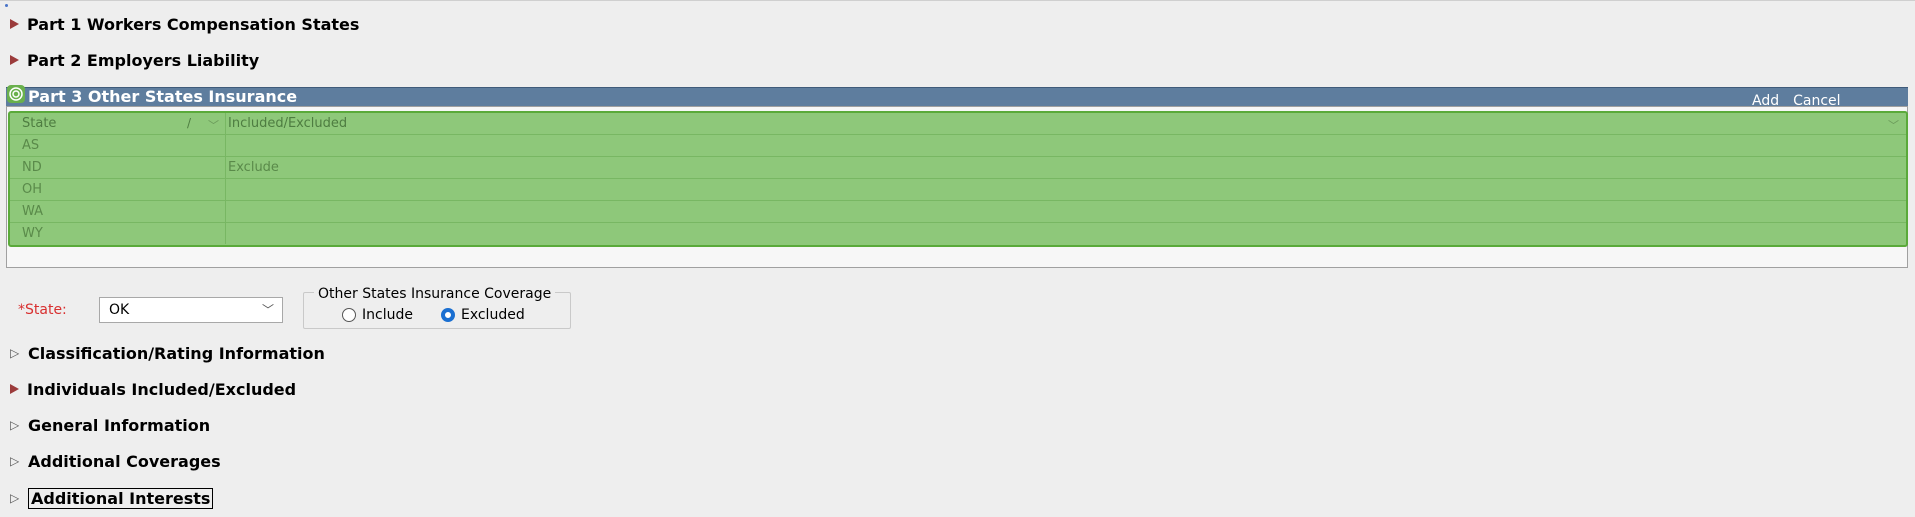  I want to click on state-select-value: OK, so click(119, 310).